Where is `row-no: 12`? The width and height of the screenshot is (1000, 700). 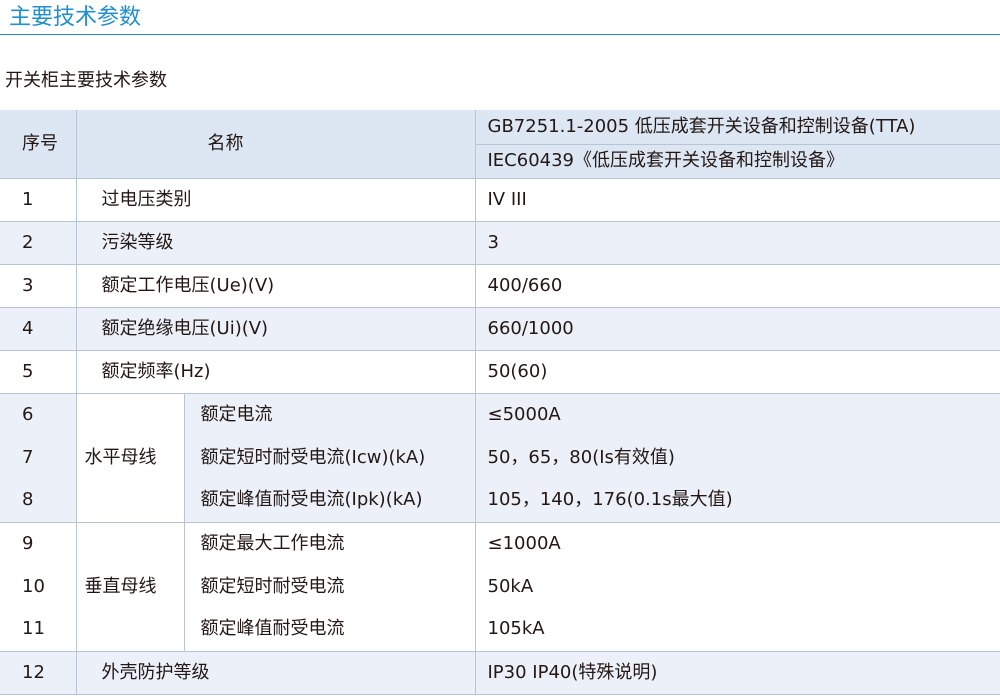
row-no: 12 is located at coordinates (38, 673).